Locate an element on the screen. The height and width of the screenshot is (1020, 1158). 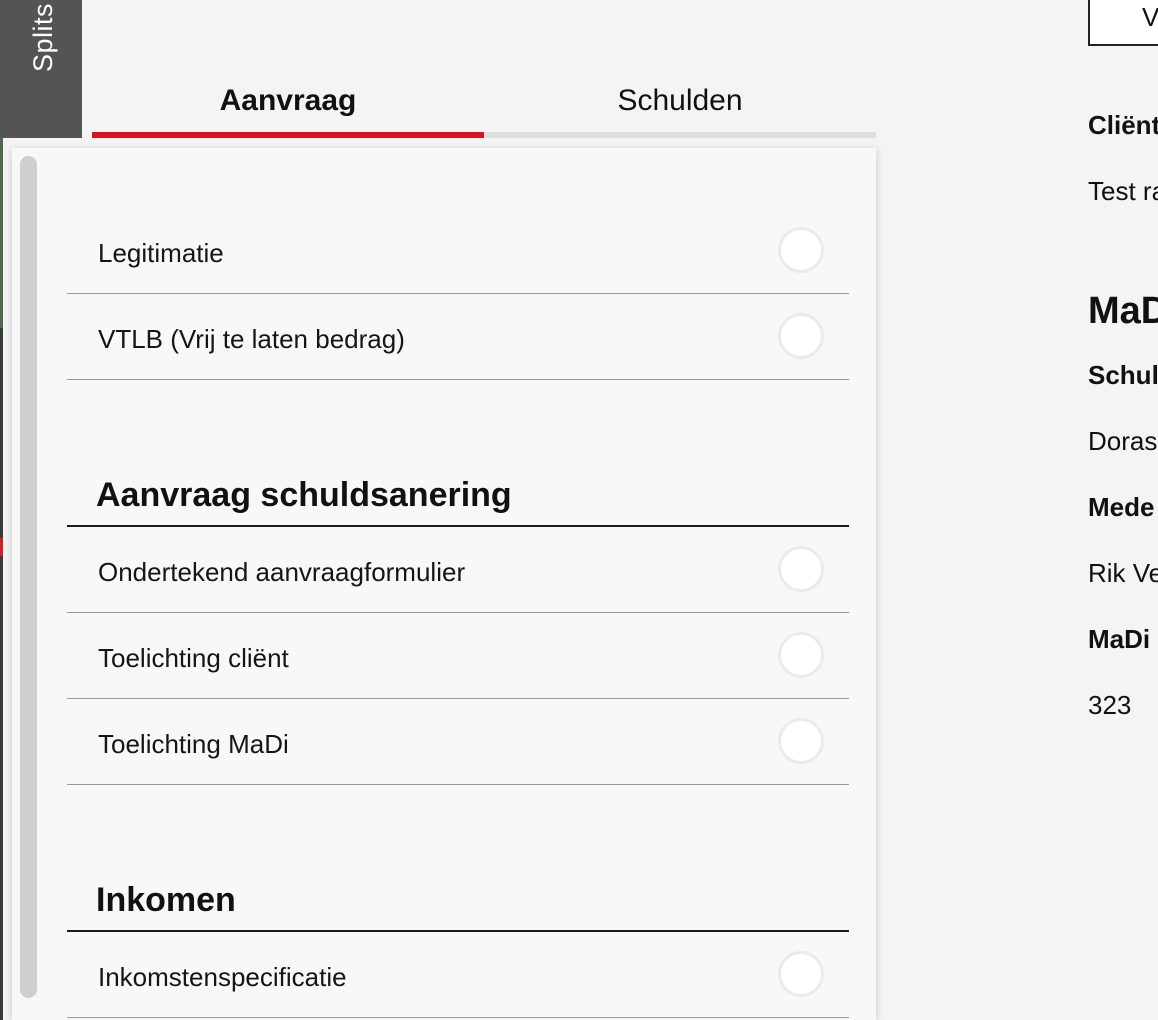
panel-scrollbar is located at coordinates (28, 577).